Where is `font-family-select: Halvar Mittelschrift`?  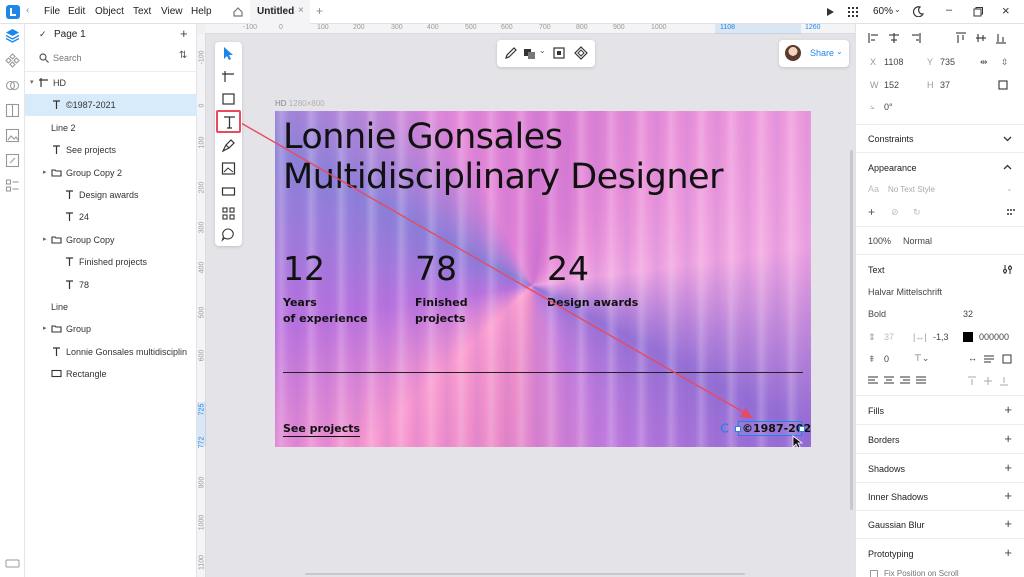 font-family-select: Halvar Mittelschrift is located at coordinates (905, 292).